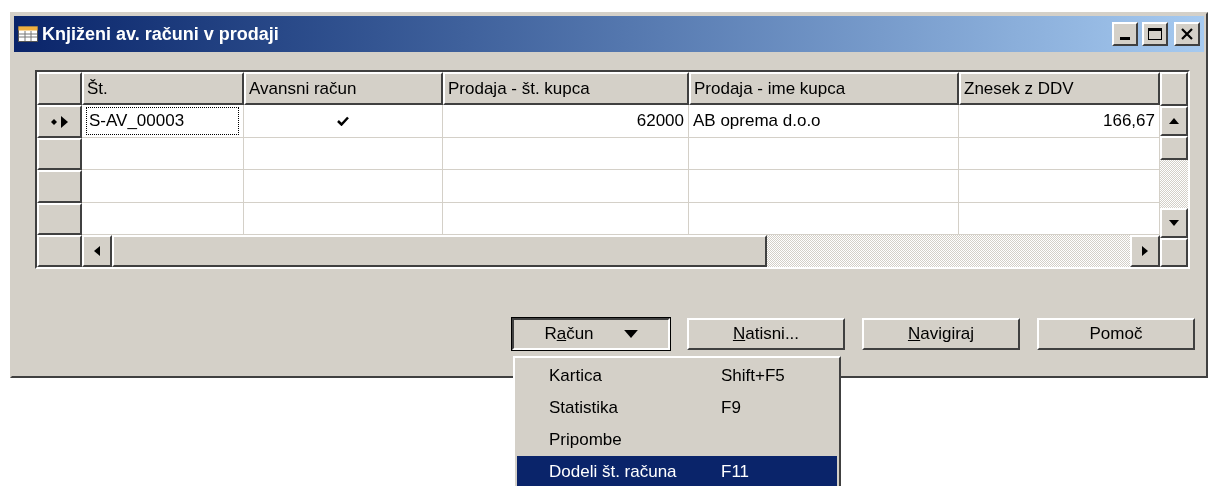 The image size is (1208, 486). I want to click on up-arrow-icon, so click(1174, 121).